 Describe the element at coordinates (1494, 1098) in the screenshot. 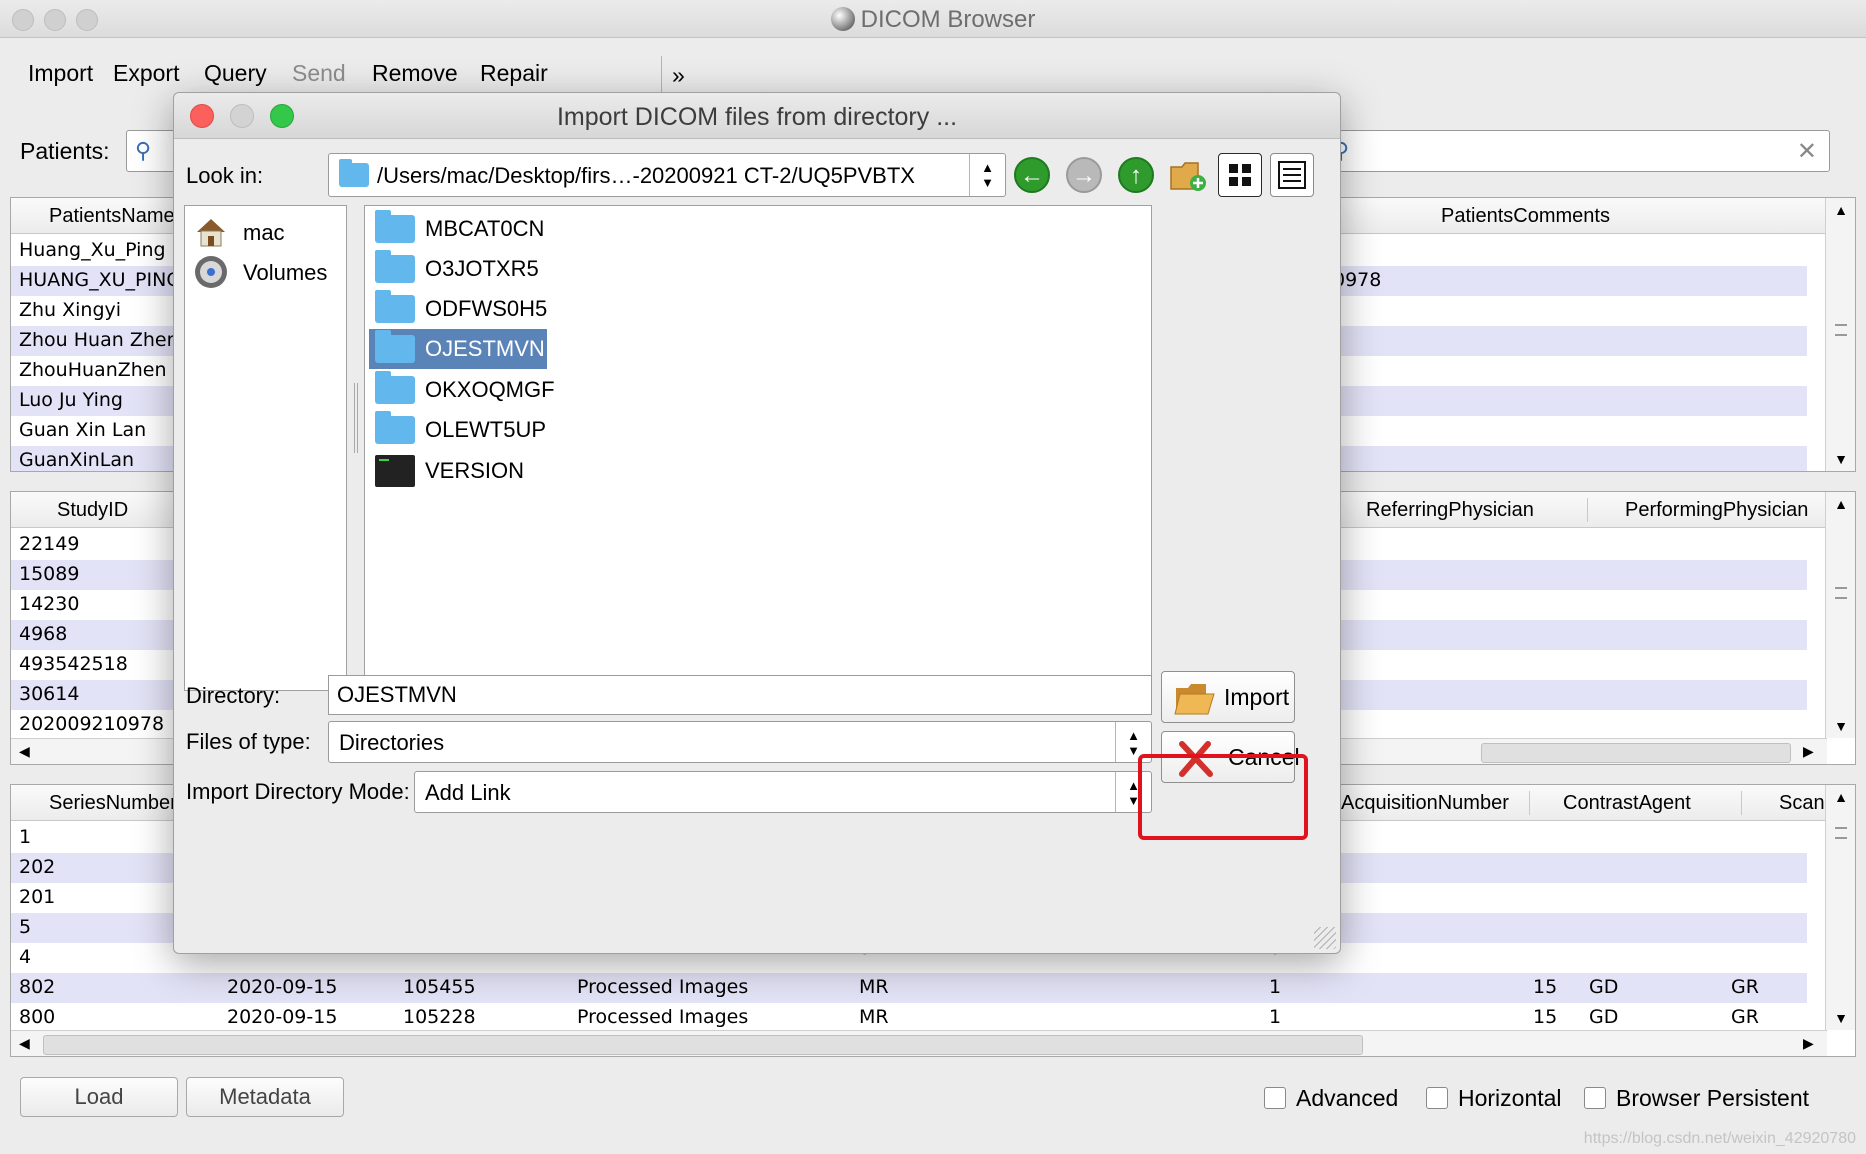

I see `horizontal-checkbox: Horizontal` at that location.